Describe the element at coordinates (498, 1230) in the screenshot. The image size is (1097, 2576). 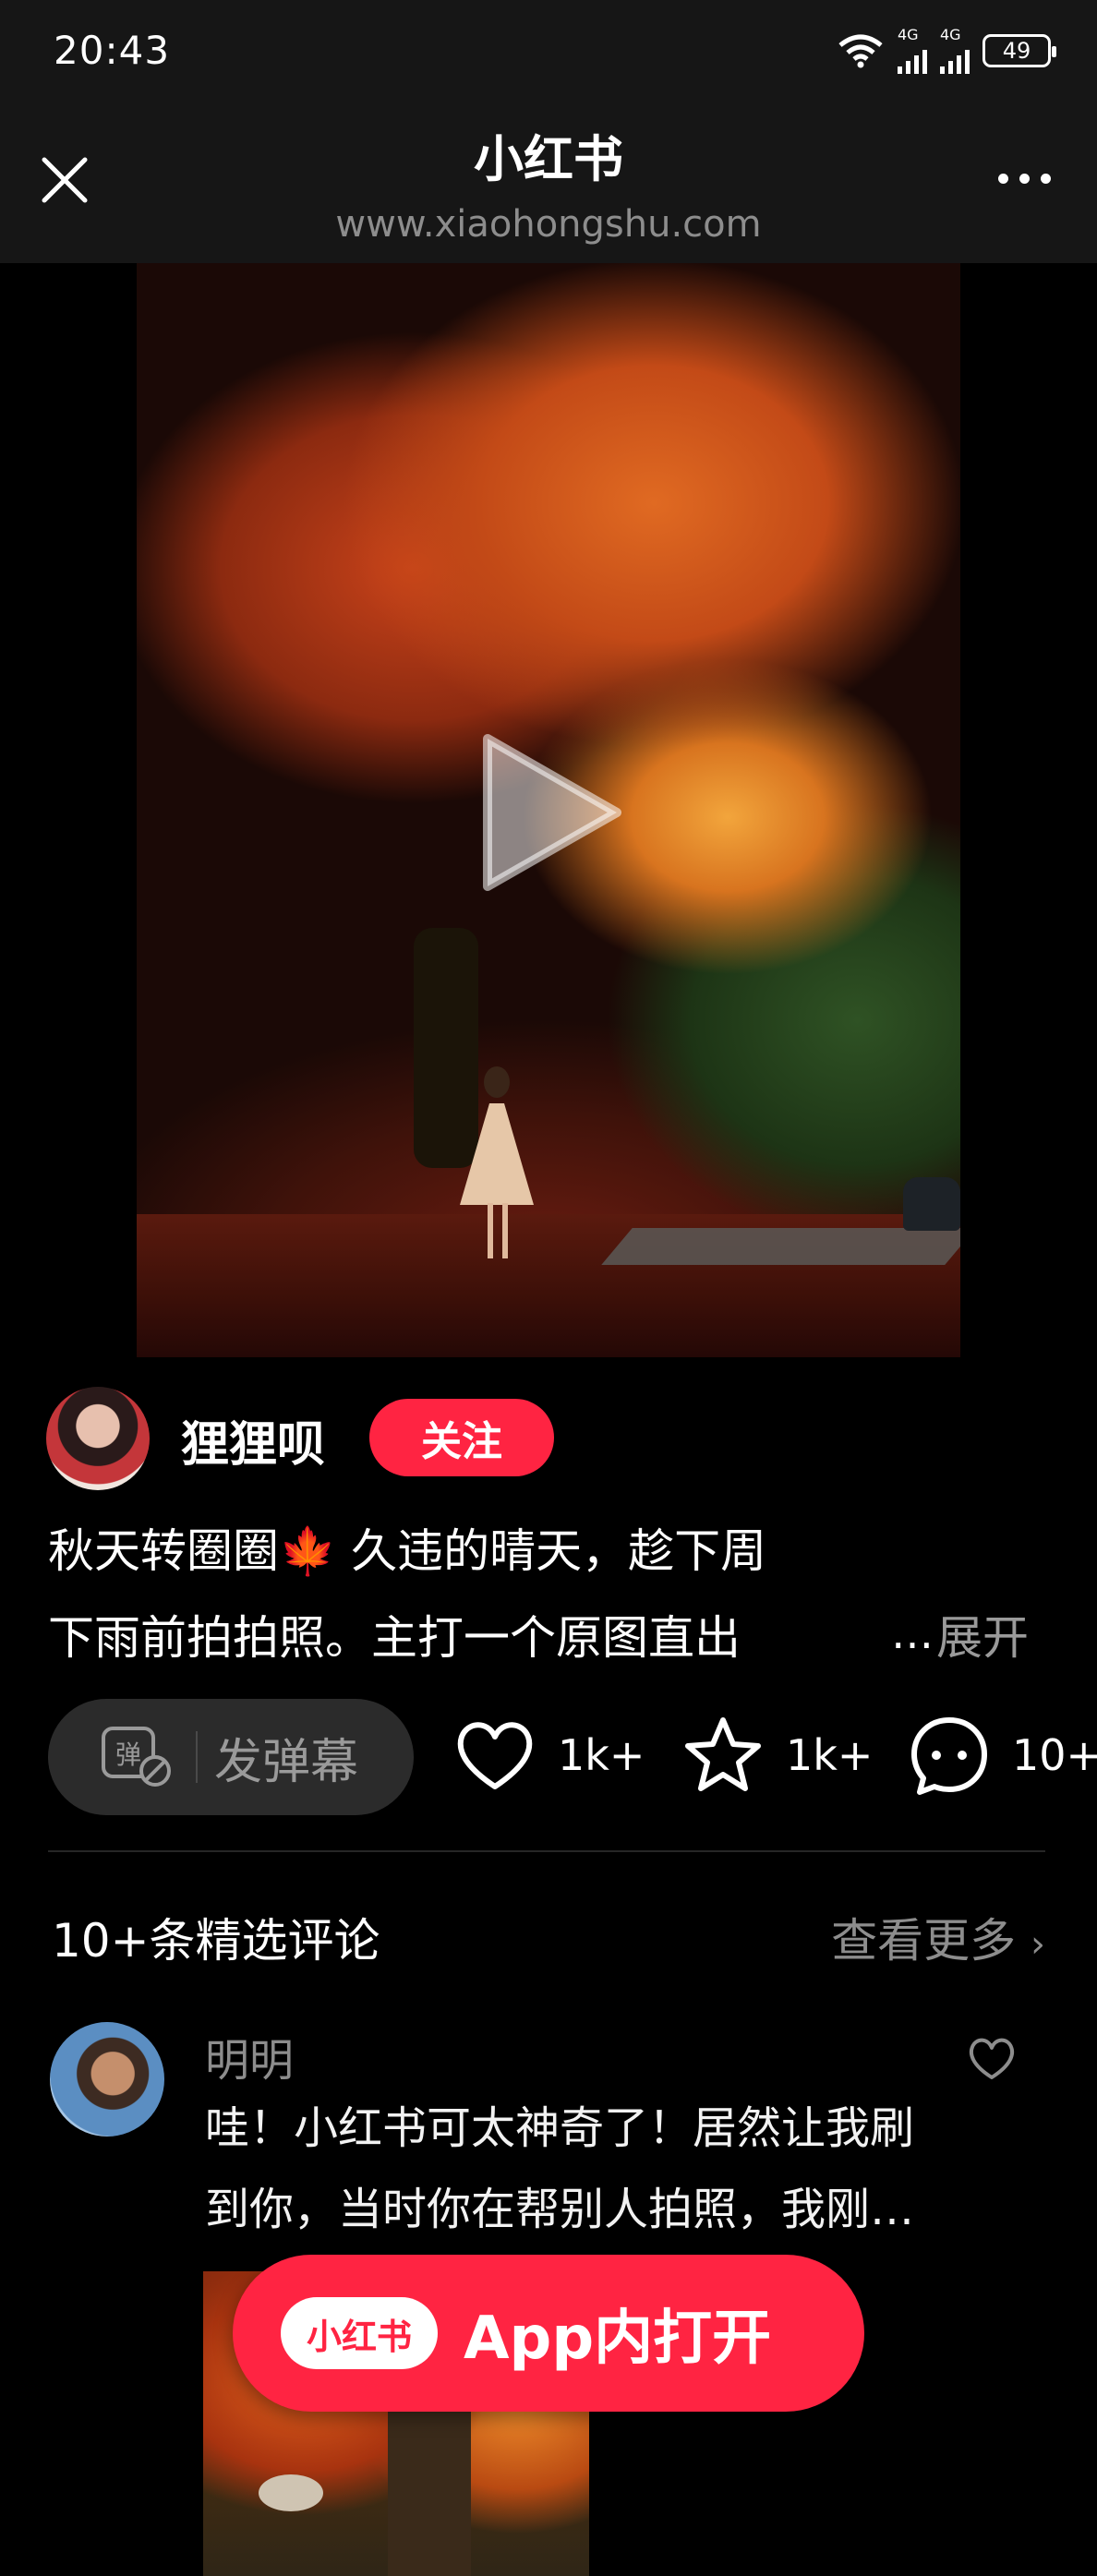
I see `person-legs` at that location.